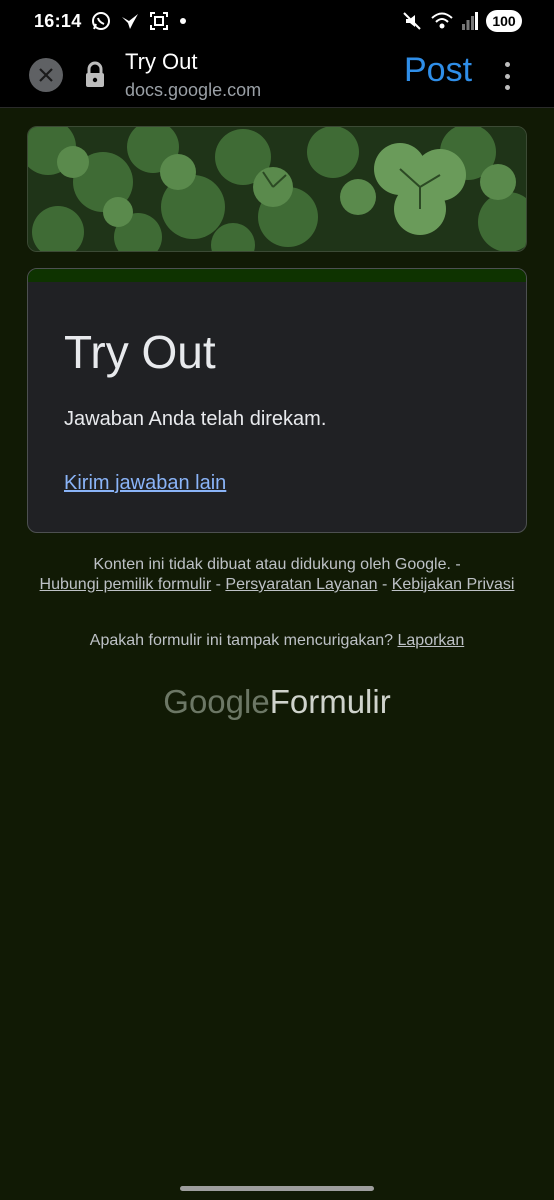 This screenshot has height=1200, width=554. Describe the element at coordinates (139, 21) in the screenshot. I see `notification-icons` at that location.